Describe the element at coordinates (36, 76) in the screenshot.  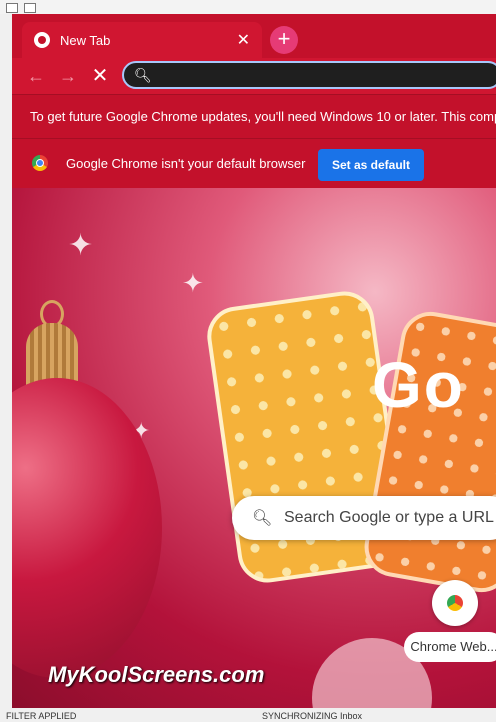
I see `back-icon: ←` at that location.